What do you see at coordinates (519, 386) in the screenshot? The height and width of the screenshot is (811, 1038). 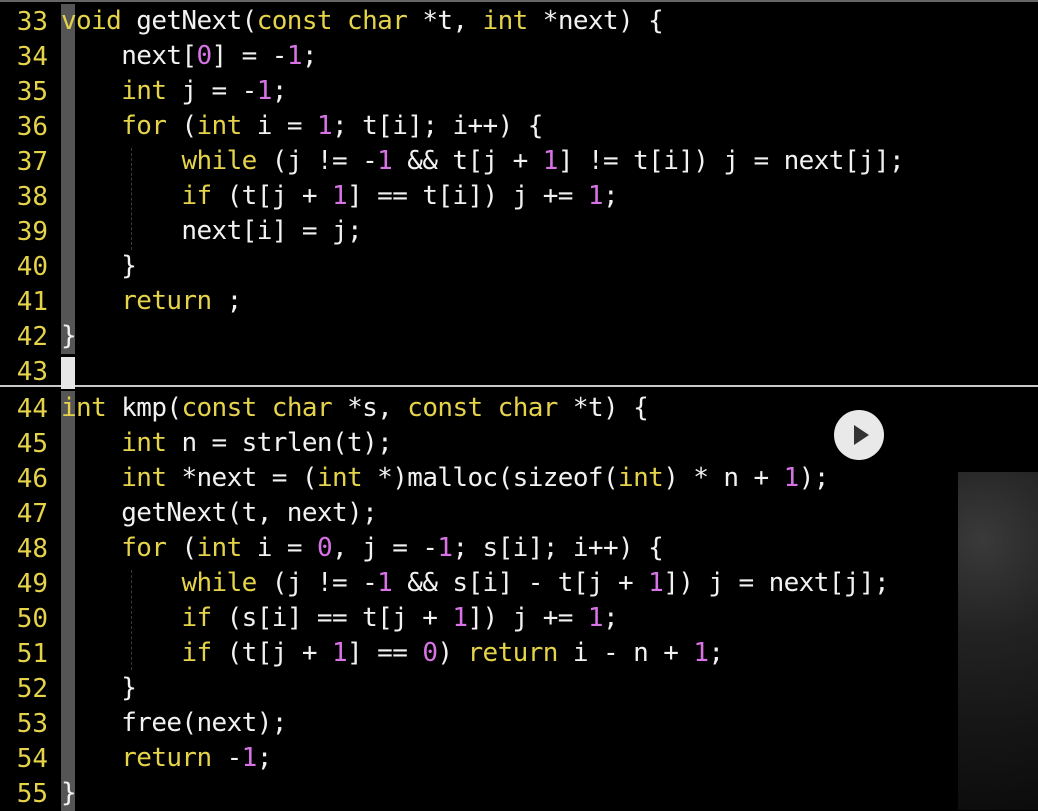 I see `window-split-divider` at bounding box center [519, 386].